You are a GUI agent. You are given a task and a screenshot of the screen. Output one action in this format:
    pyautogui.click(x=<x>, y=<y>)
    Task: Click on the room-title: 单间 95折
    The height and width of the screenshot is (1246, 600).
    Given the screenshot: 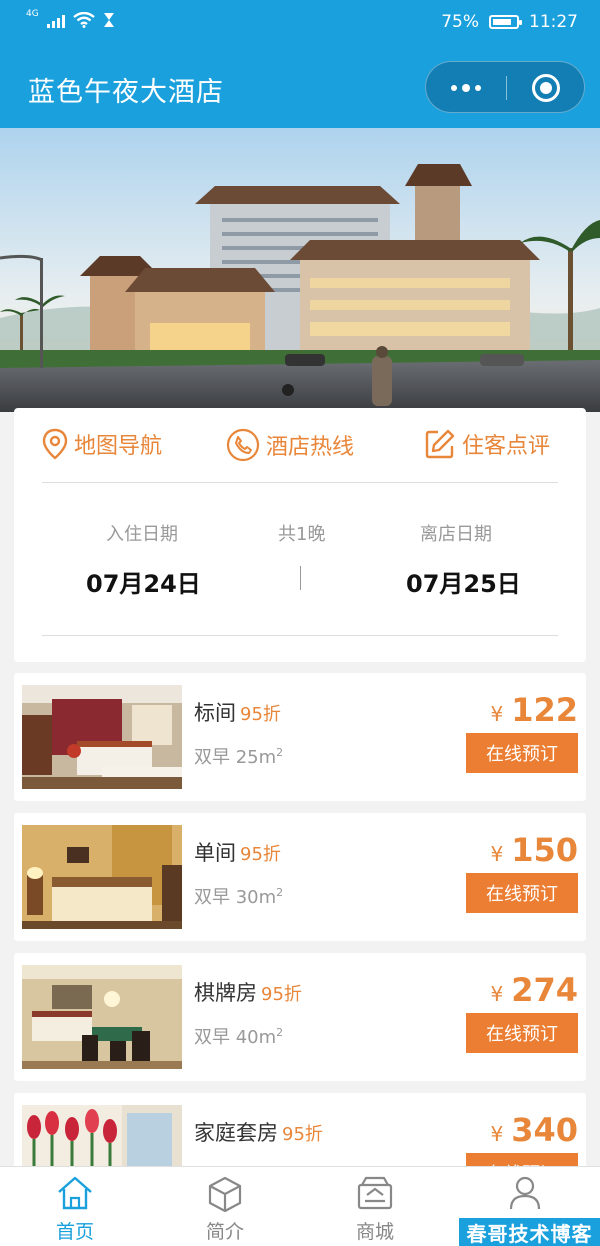 What is the action you would take?
    pyautogui.click(x=237, y=852)
    